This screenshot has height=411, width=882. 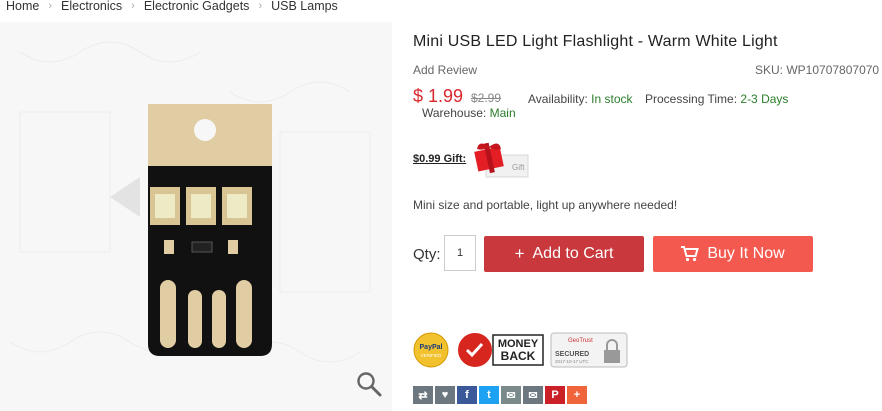 I want to click on processing-value: 2-3 Days, so click(x=764, y=99).